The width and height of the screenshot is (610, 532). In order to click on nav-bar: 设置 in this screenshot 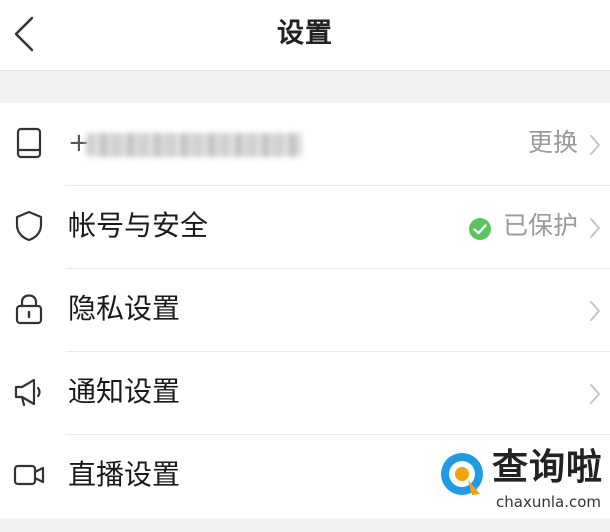, I will do `click(305, 35)`.